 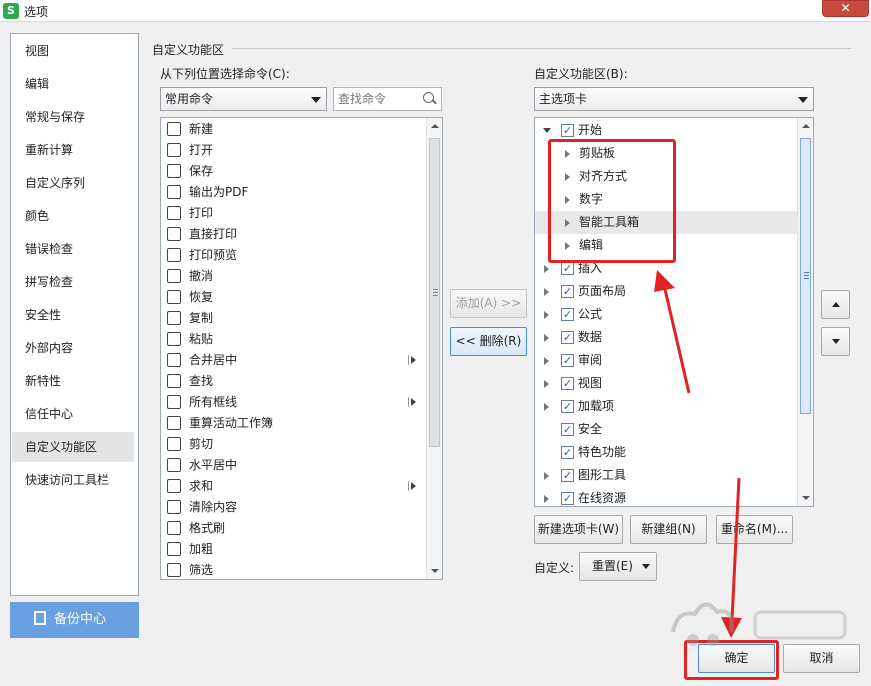 I want to click on command-item: 直接打印, so click(x=294, y=234).